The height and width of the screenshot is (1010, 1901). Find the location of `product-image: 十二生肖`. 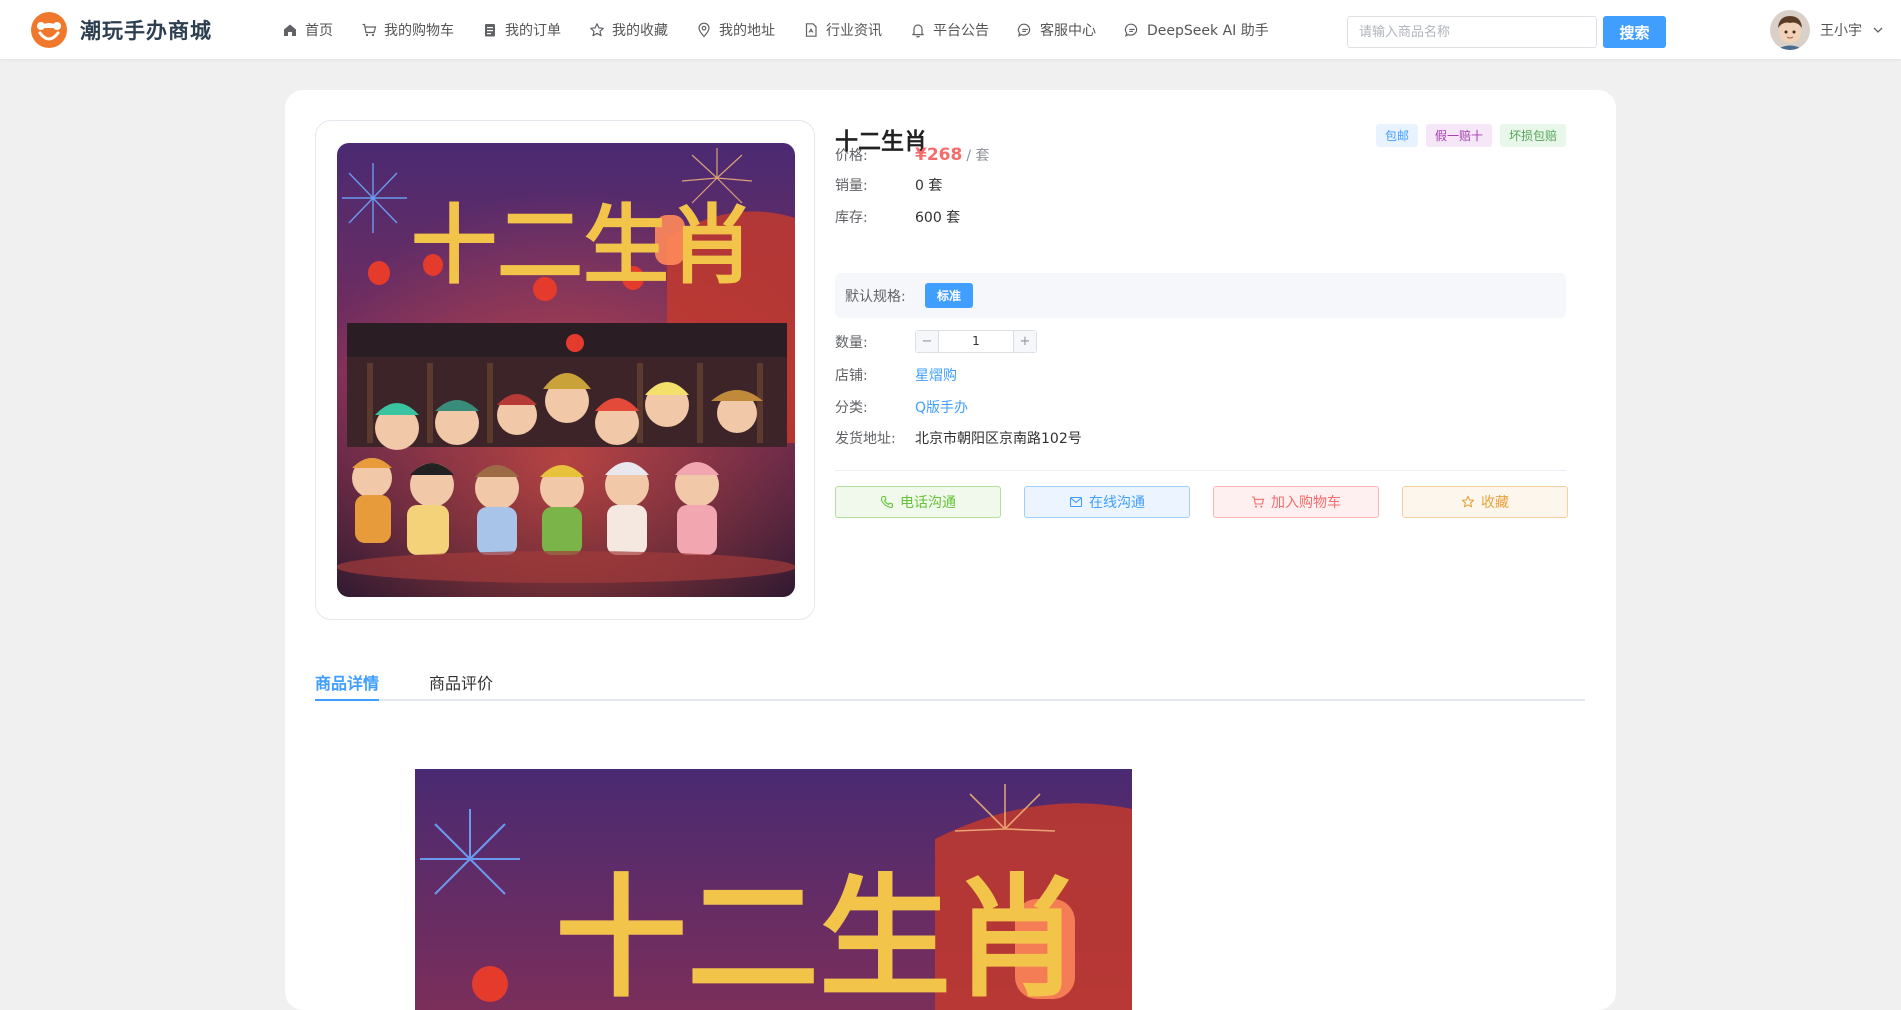

product-image: 十二生肖 is located at coordinates (566, 370).